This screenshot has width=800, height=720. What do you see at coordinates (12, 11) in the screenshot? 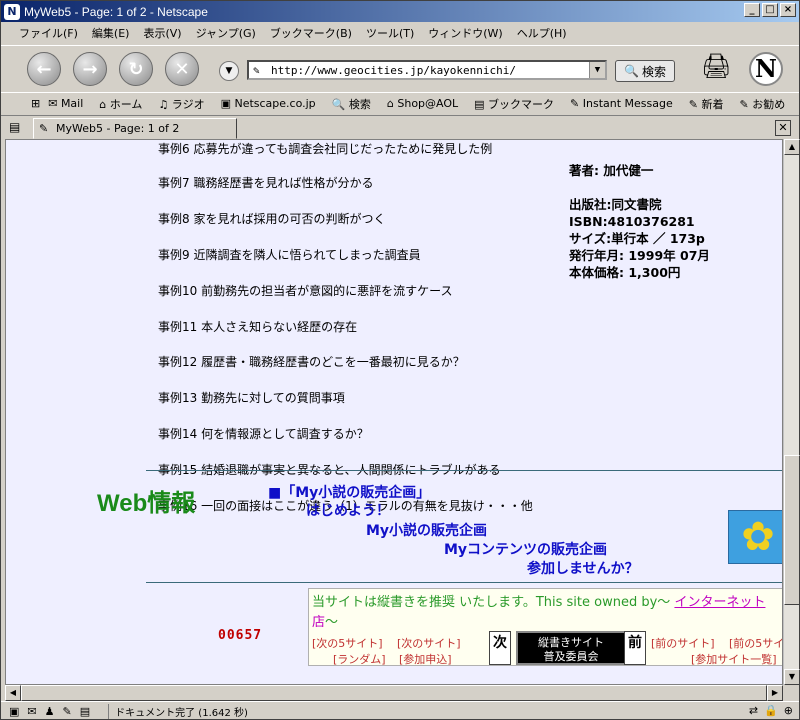
I see `netscape-app-icon: N` at bounding box center [12, 11].